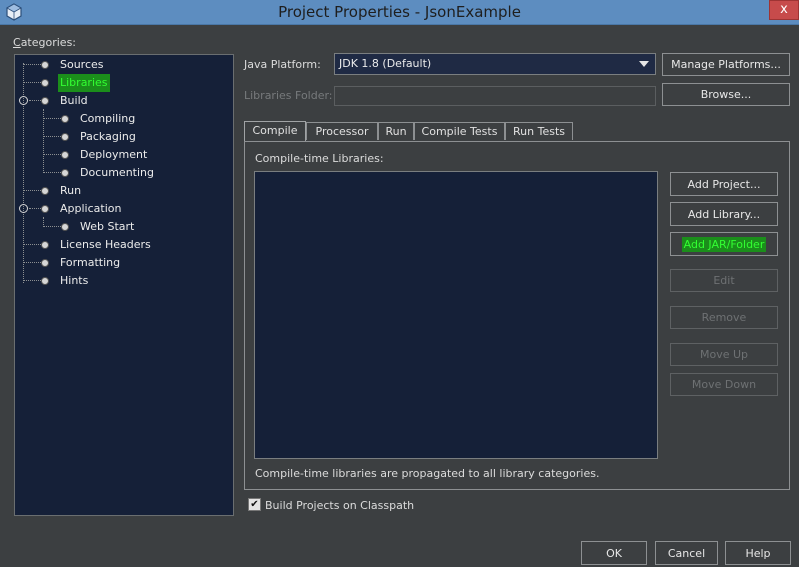  I want to click on tree-item-label: Hints, so click(74, 280).